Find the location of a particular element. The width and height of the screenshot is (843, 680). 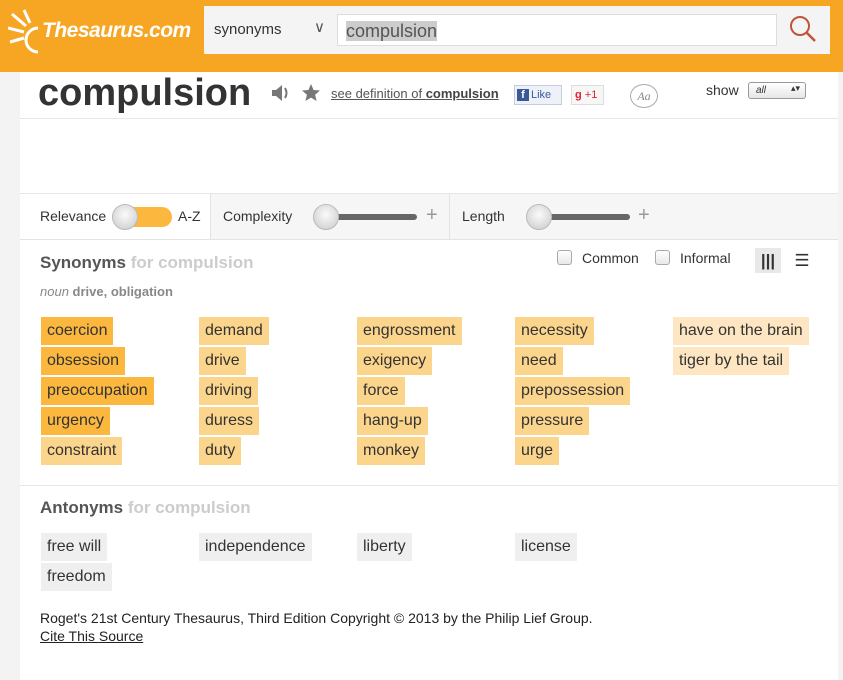

part-of-speech: noun drive, obligation is located at coordinates (106, 291).